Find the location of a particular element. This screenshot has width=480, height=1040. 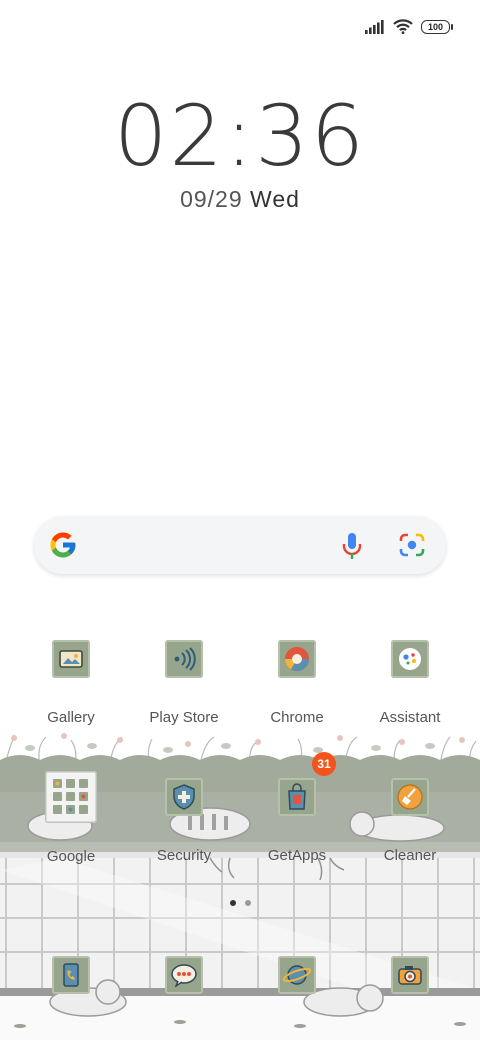

signal-bars-icon is located at coordinates (374, 26).